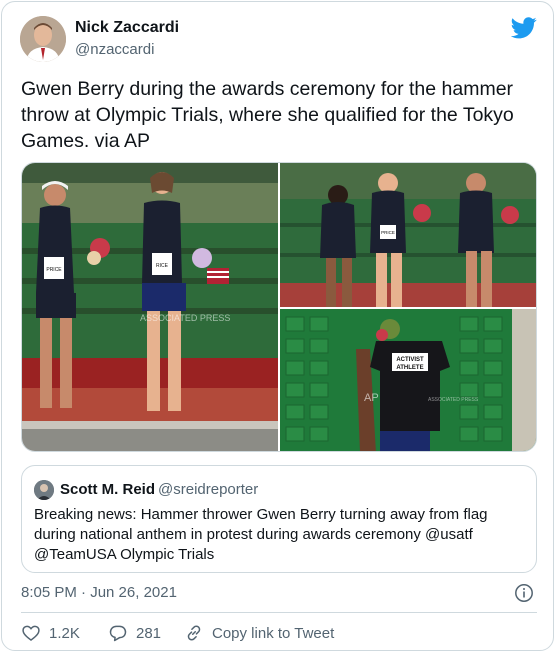 Image resolution: width=556 pixels, height=653 pixels. Describe the element at coordinates (208, 489) in the screenshot. I see `quoted-author-handle: @sreidreporter` at that location.